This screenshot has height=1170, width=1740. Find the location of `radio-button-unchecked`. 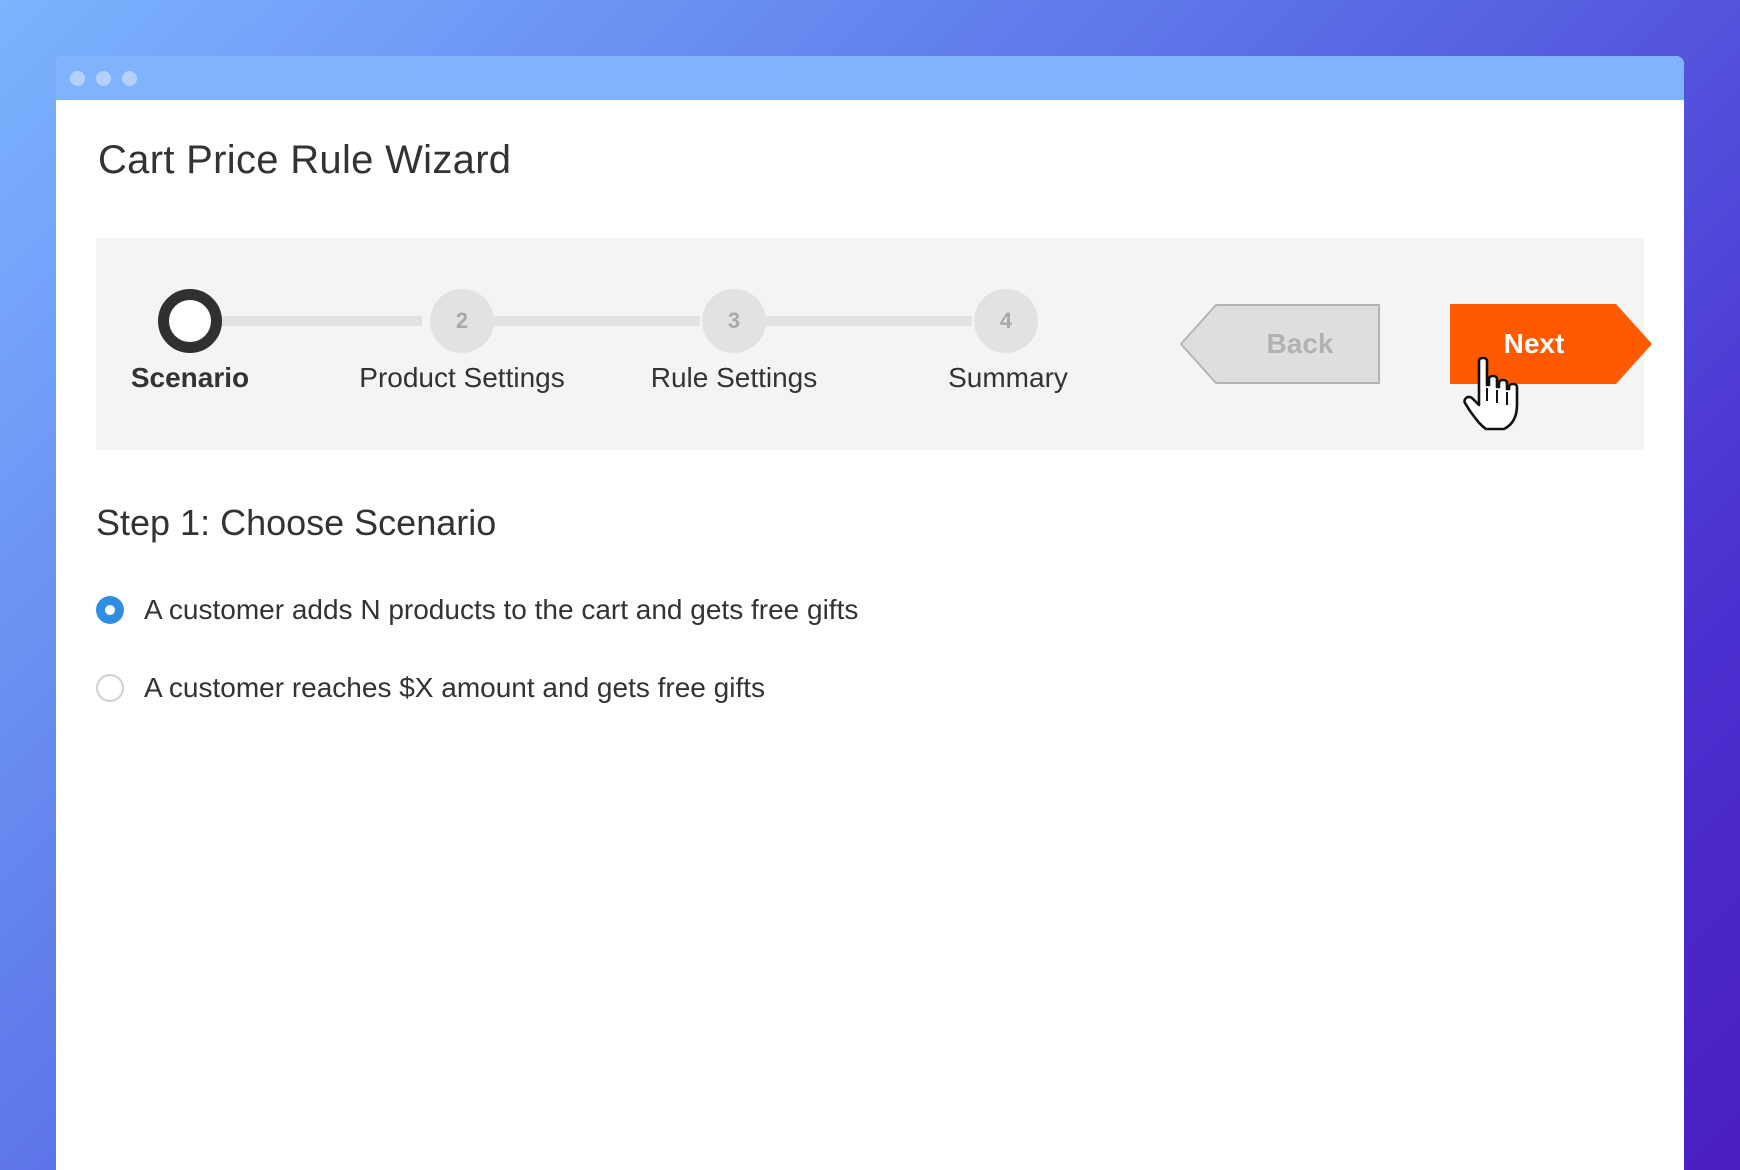

radio-button-unchecked is located at coordinates (110, 688).